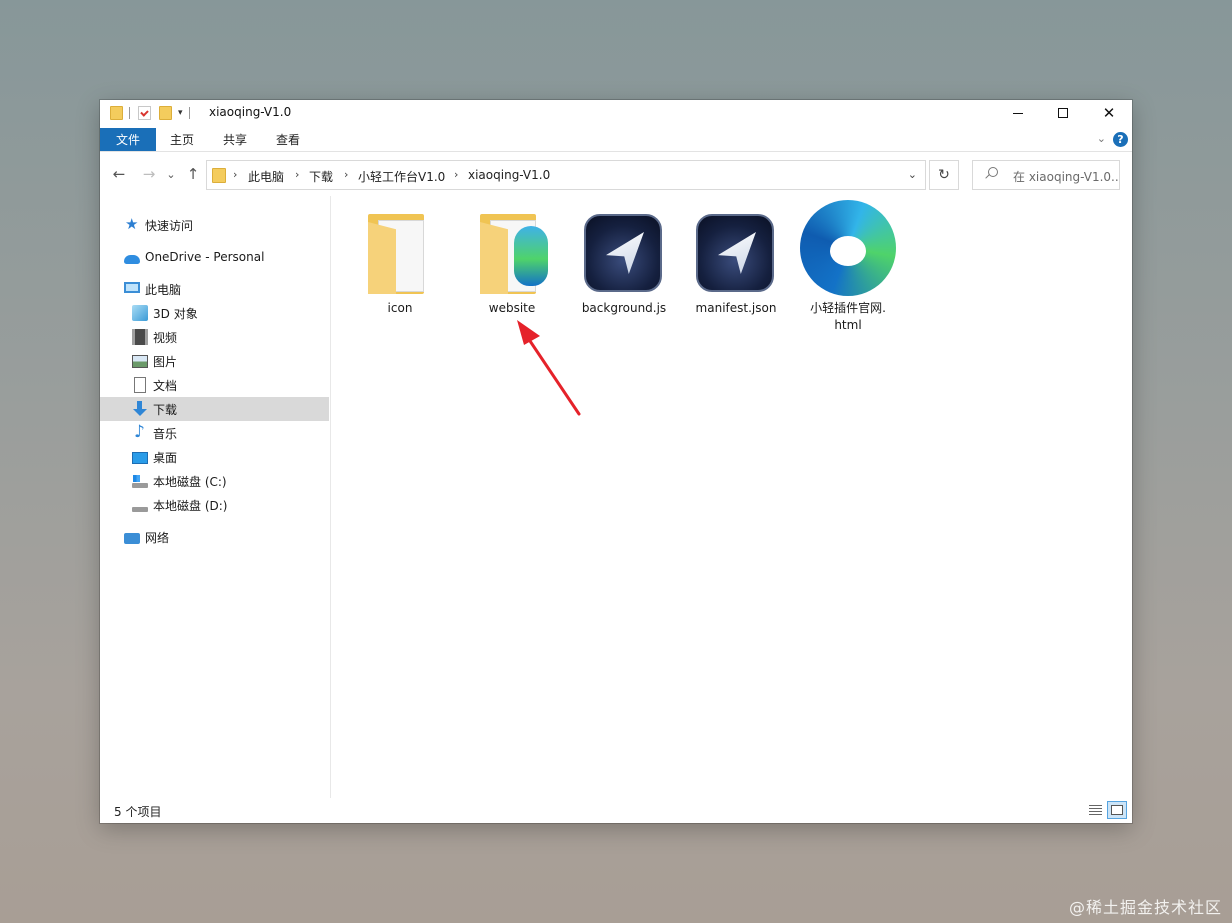 The image size is (1232, 923). What do you see at coordinates (616, 140) in the screenshot?
I see `ribbon-tabs: 文件 主页 共享 查看 ⌄ ?` at bounding box center [616, 140].